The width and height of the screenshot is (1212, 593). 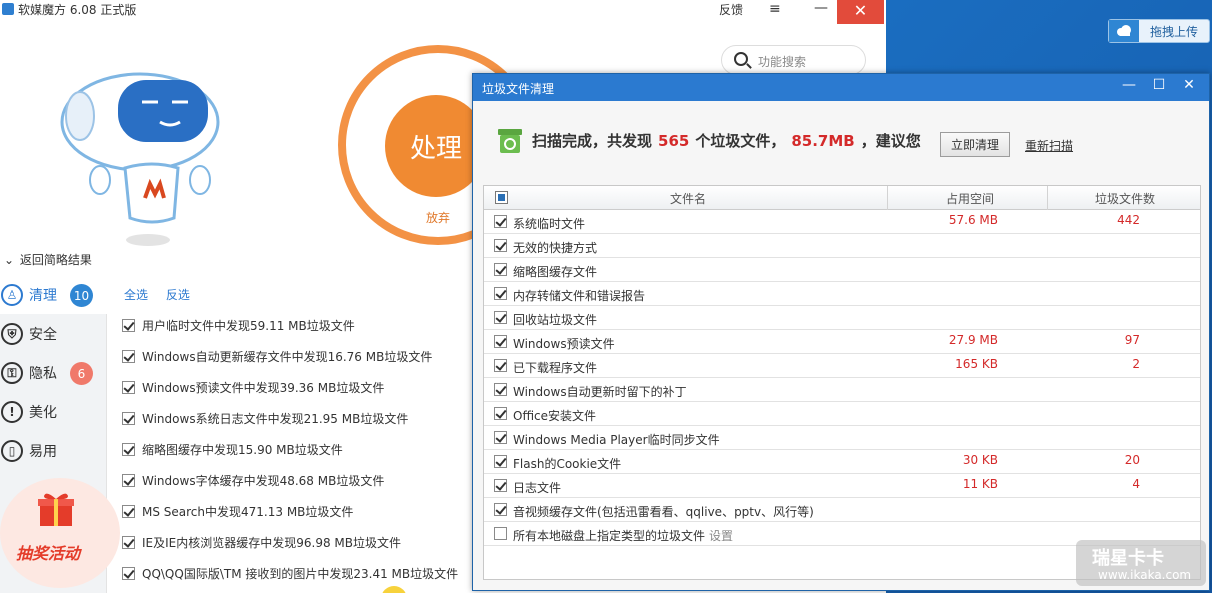 I want to click on row-name-text: 已下载程序文件, so click(x=555, y=368).